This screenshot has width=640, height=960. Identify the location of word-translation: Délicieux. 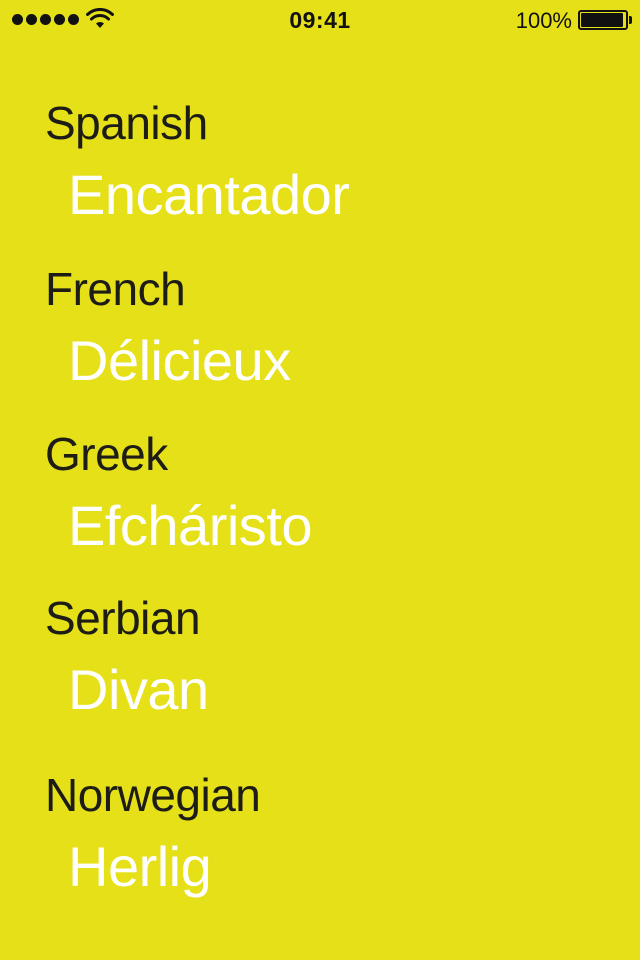
(179, 360).